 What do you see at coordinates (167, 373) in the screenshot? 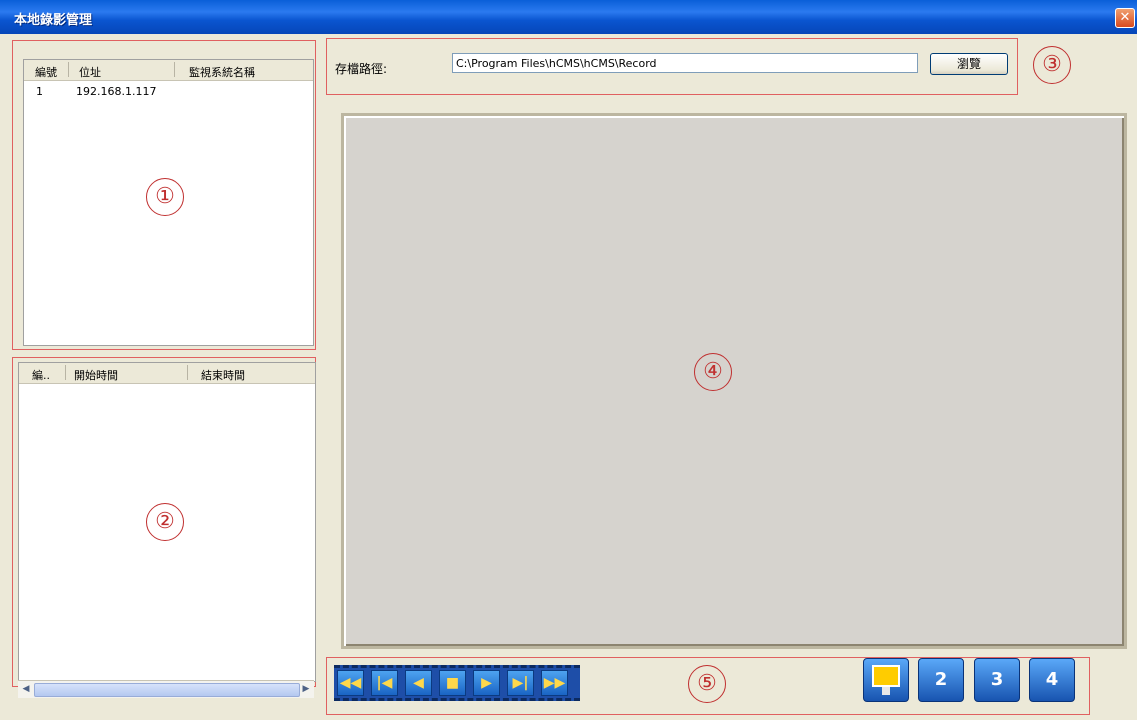
I see `record-list-header: 編.. 開始時間 結束時間` at bounding box center [167, 373].